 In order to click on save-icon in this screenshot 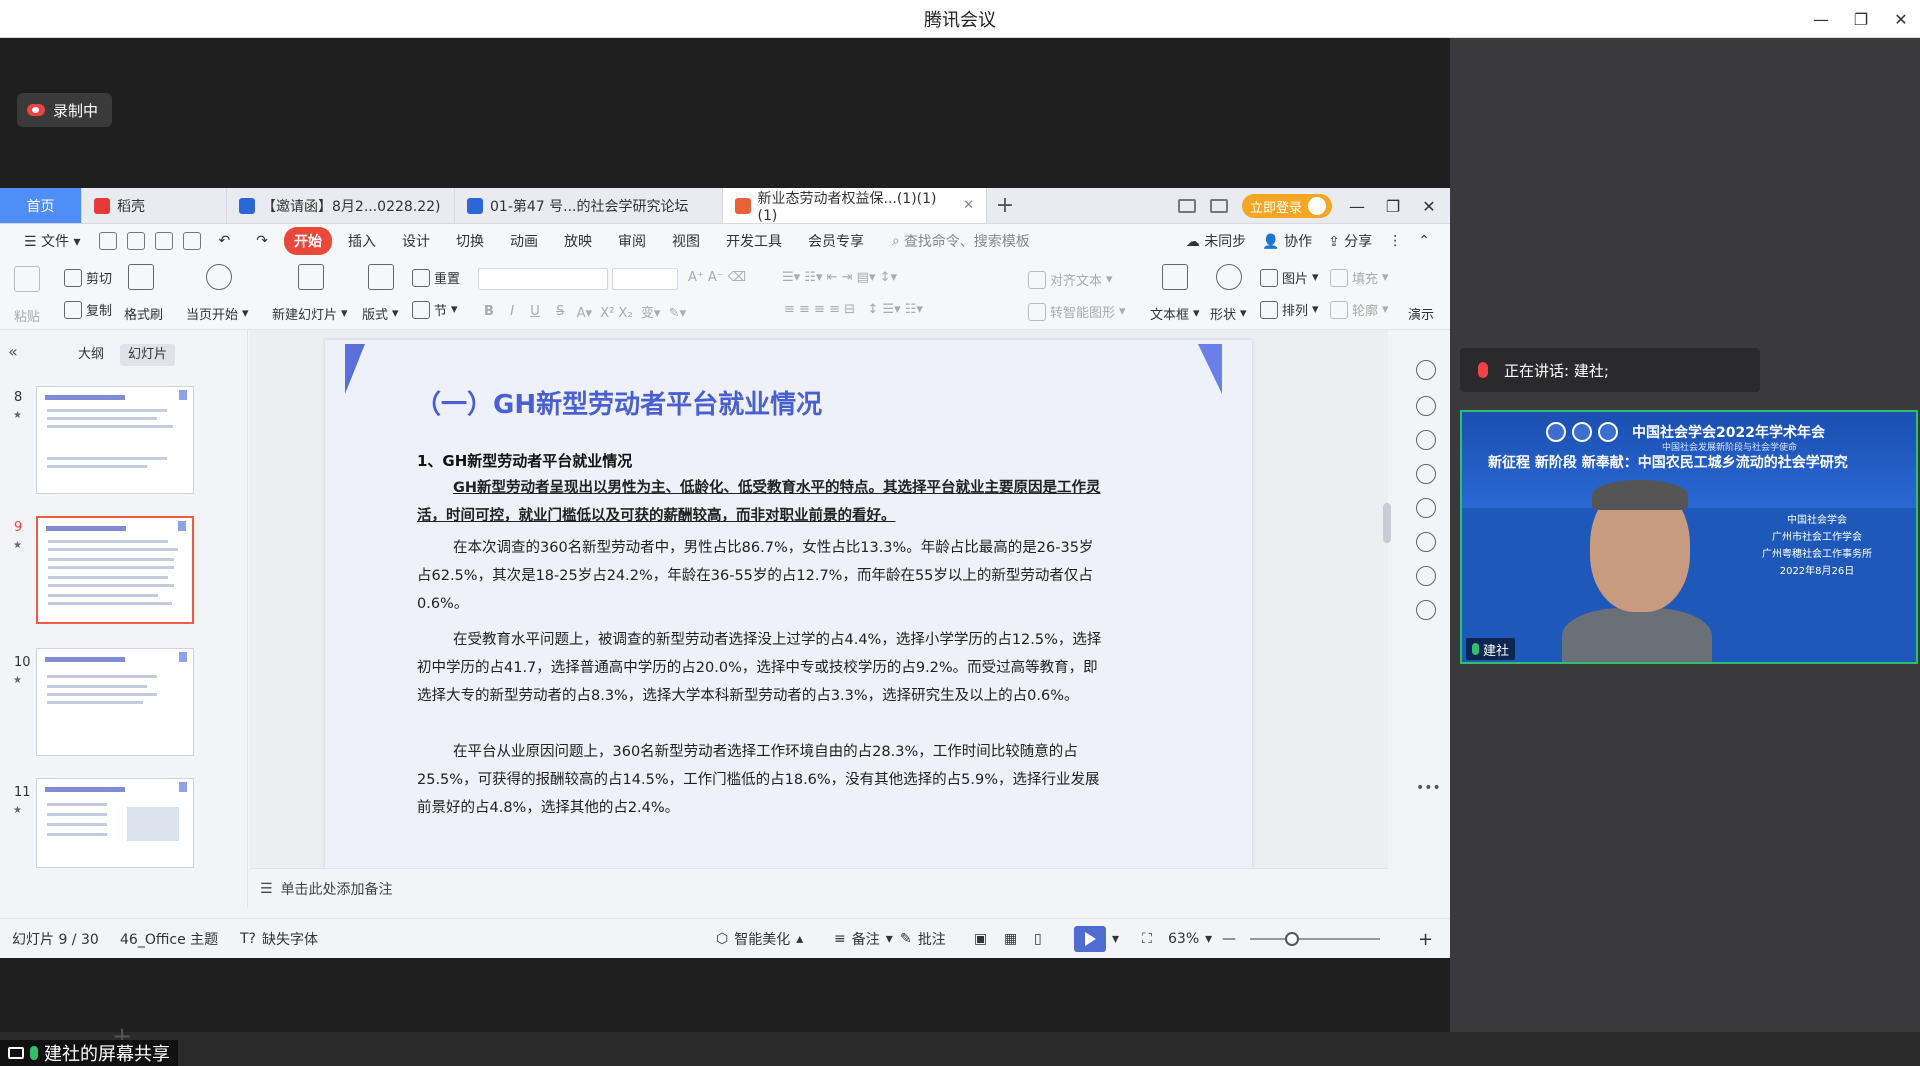, I will do `click(107, 241)`.